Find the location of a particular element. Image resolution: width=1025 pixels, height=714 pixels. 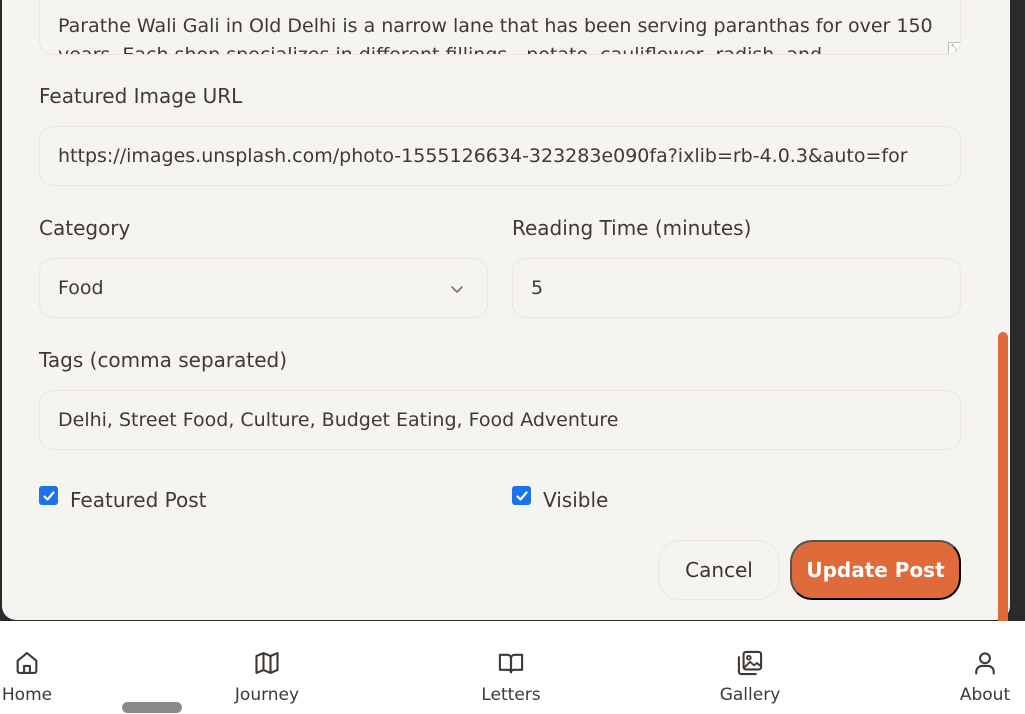

home-indicator is located at coordinates (152, 707).